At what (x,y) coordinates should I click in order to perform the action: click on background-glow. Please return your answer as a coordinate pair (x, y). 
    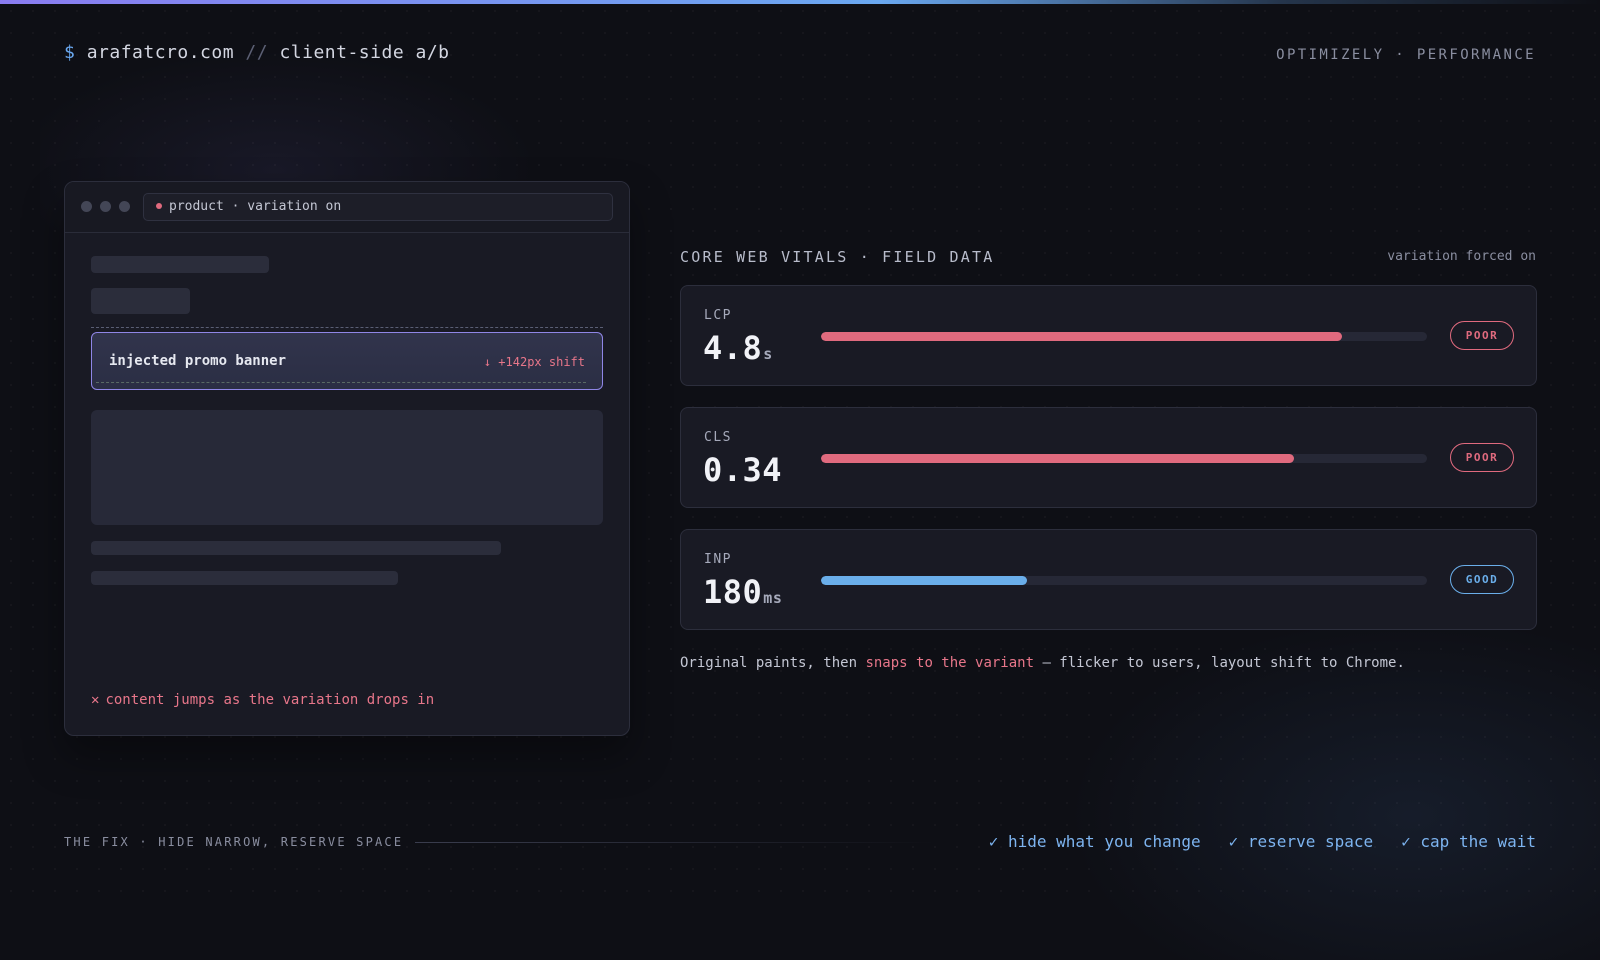
    Looking at the image, I should click on (1320, 780).